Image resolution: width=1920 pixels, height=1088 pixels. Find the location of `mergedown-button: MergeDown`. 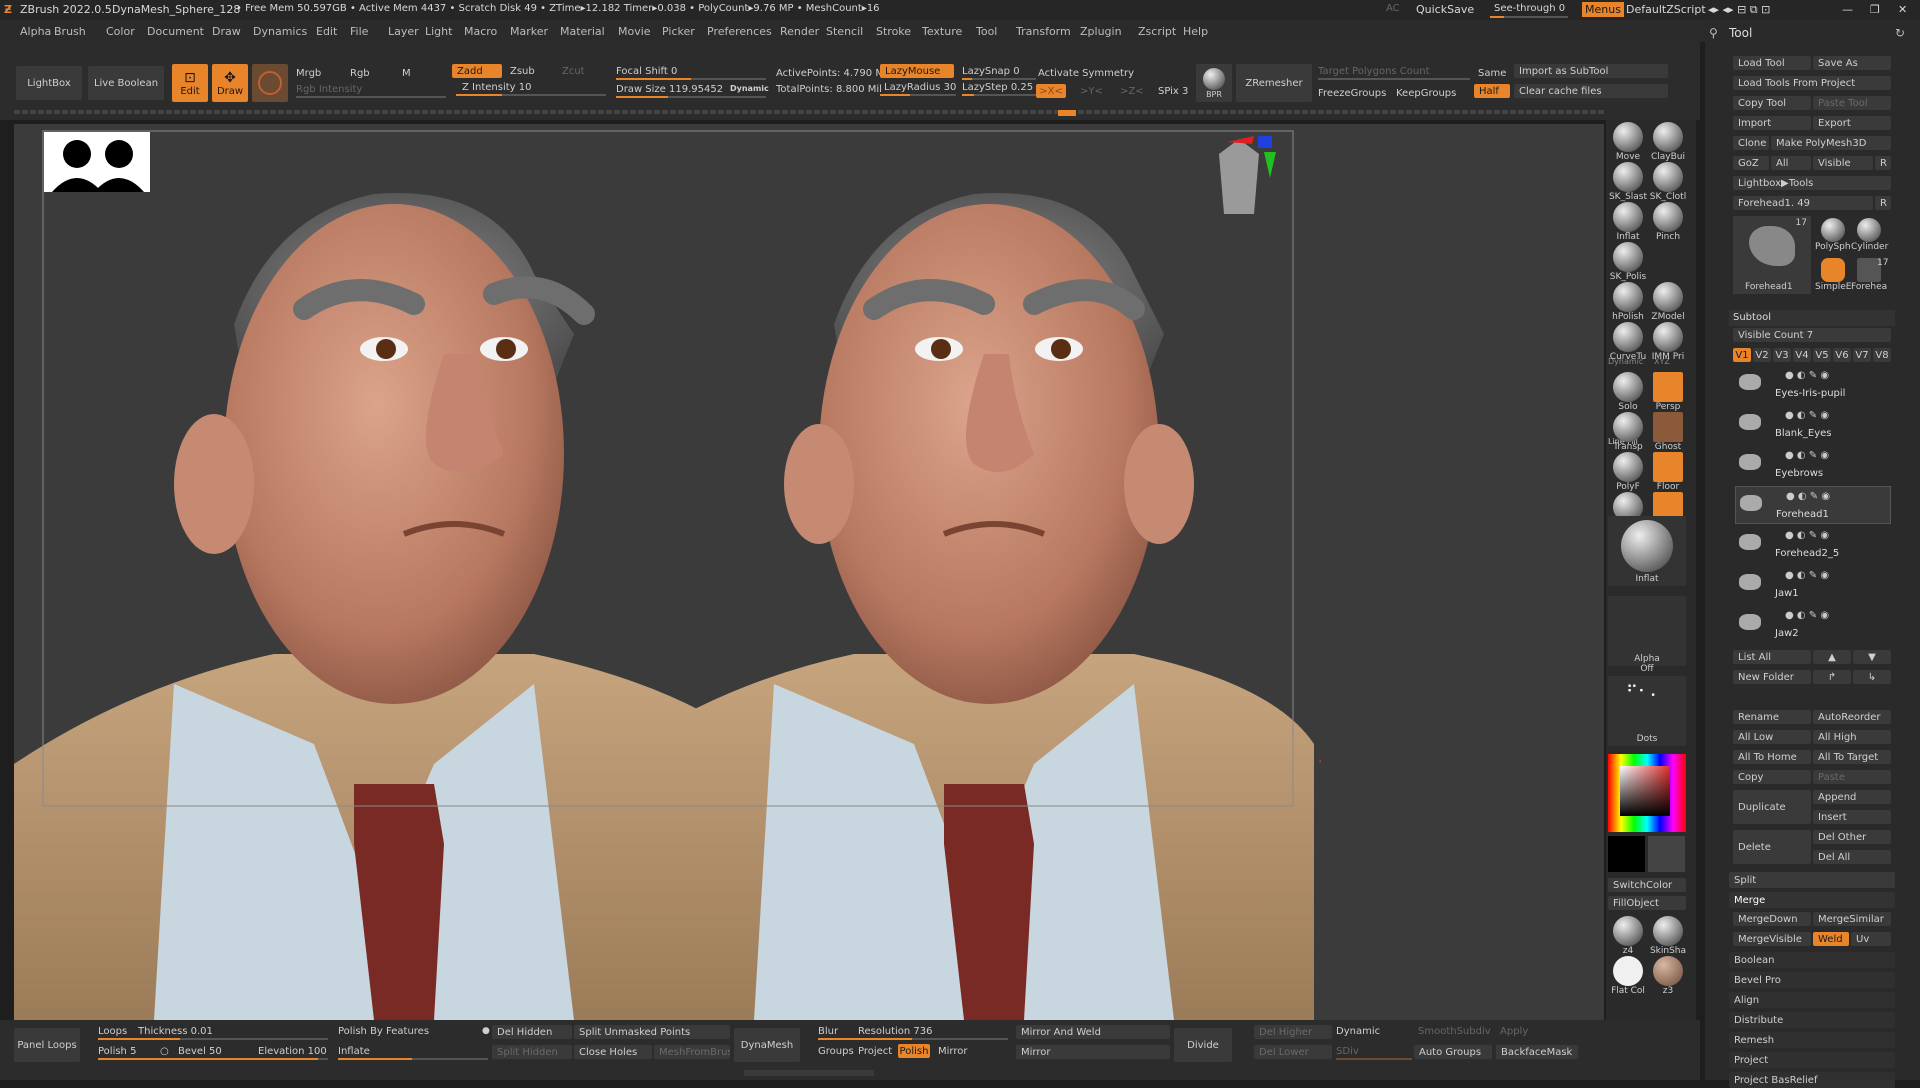

mergedown-button: MergeDown is located at coordinates (1772, 919).